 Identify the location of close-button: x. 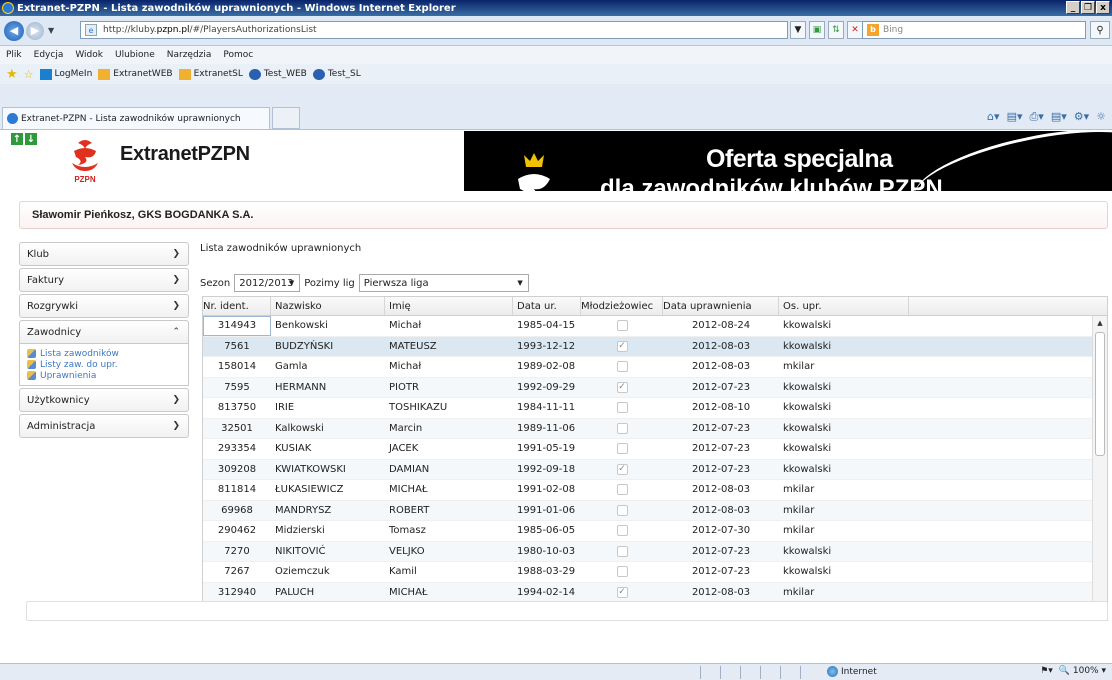
(1103, 7).